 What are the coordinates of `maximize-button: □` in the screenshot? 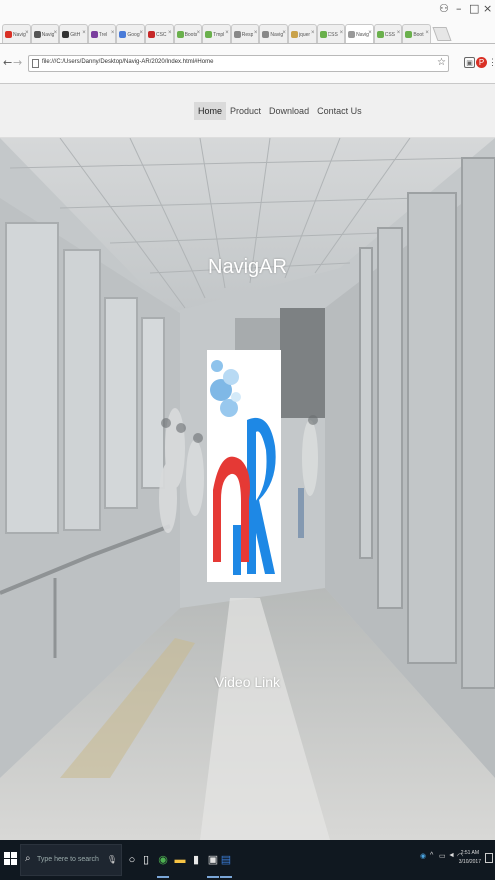 It's located at (474, 8).